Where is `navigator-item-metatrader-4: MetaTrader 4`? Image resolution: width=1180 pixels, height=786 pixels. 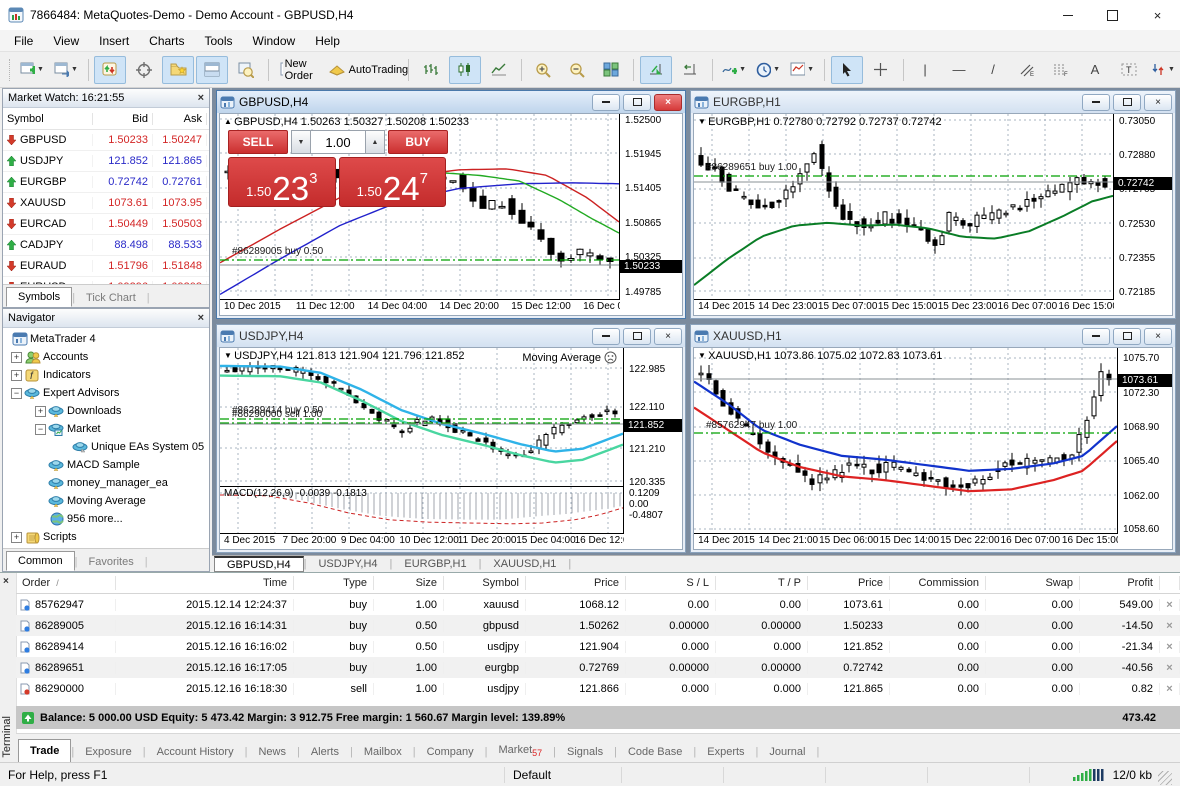 navigator-item-metatrader-4: MetaTrader 4 is located at coordinates (106, 339).